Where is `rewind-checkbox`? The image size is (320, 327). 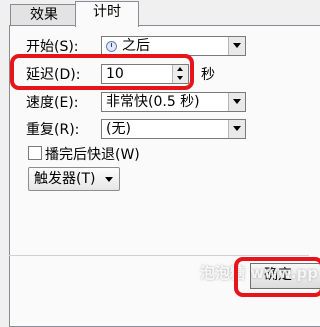
rewind-checkbox is located at coordinates (35, 153).